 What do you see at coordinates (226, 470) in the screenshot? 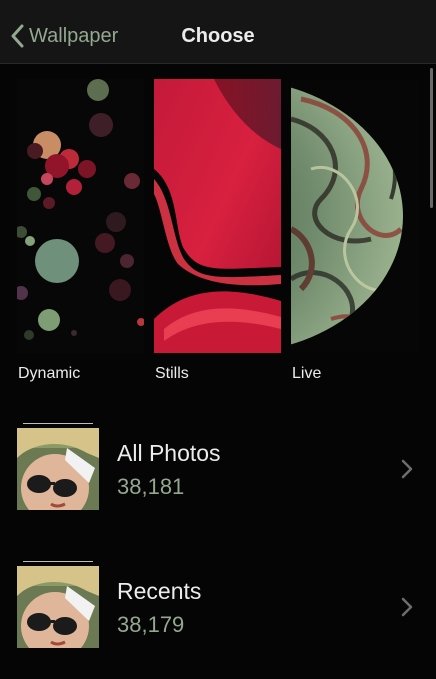
I see `album-all-photos: All Photos 38,181` at bounding box center [226, 470].